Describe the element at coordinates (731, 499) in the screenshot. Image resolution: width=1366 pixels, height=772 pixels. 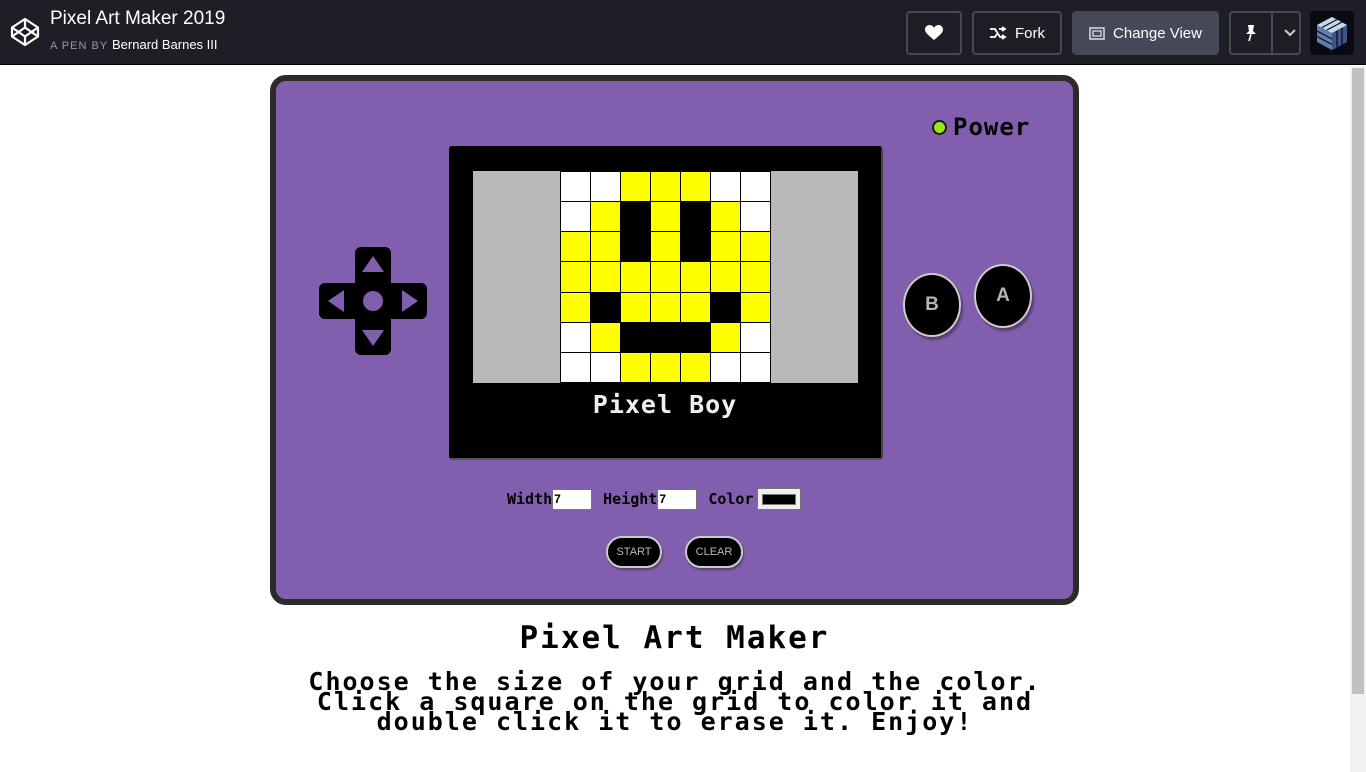
I see `color-label: Color` at that location.